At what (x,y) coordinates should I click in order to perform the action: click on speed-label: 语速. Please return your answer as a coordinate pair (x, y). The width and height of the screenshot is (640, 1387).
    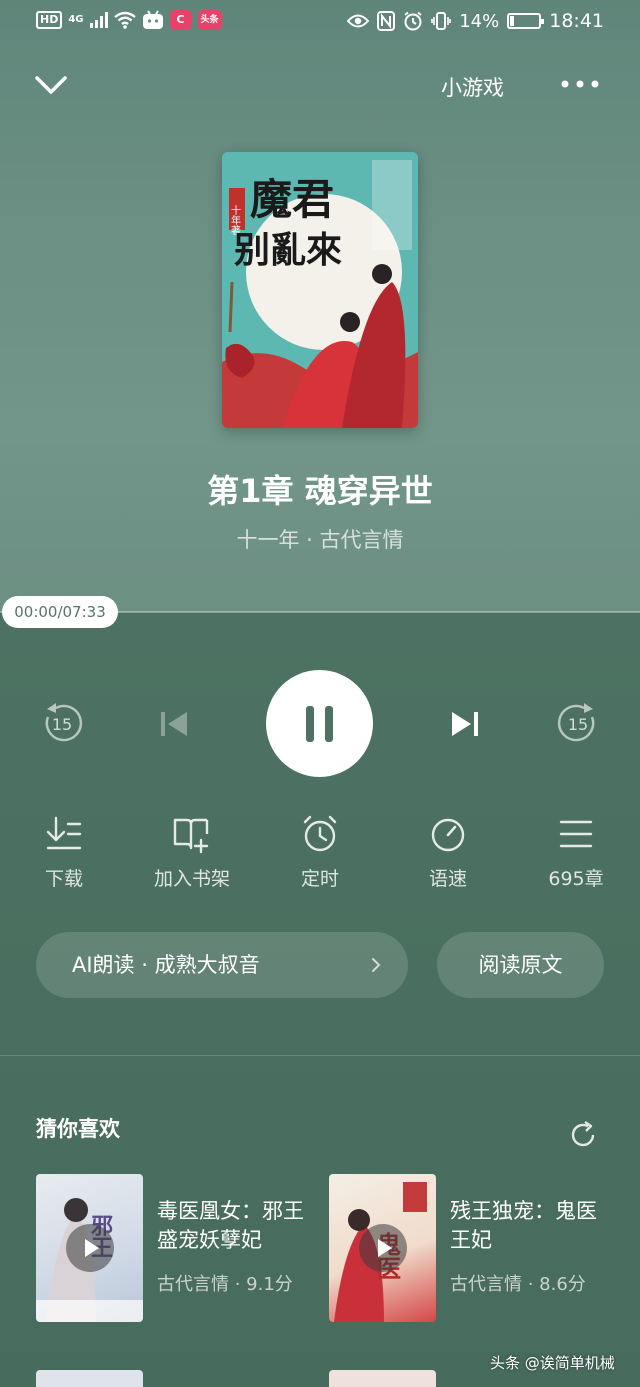
    Looking at the image, I should click on (447, 879).